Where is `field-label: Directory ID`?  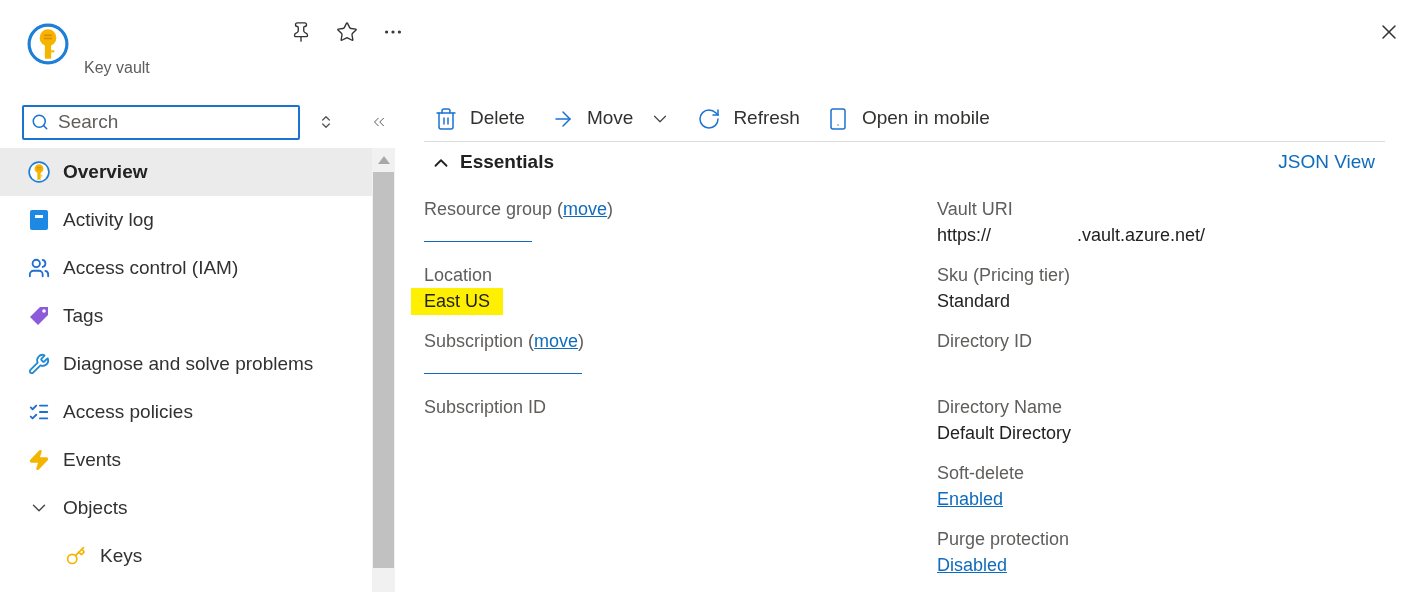 field-label: Directory ID is located at coordinates (985, 341).